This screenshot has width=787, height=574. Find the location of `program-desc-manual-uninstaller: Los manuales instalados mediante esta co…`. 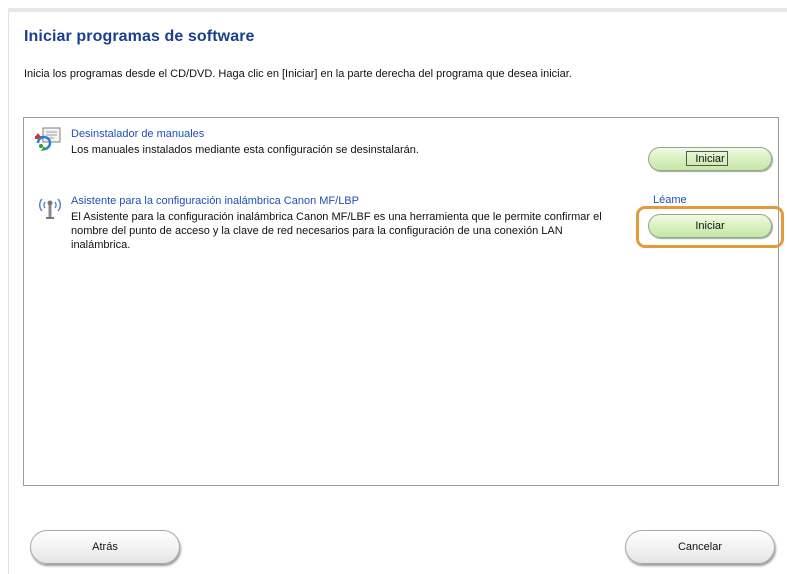

program-desc-manual-uninstaller: Los manuales instalados mediante esta co… is located at coordinates (245, 150).